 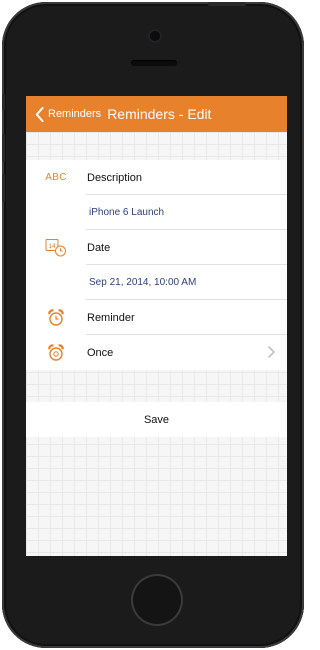 What do you see at coordinates (3, 102) in the screenshot?
I see `mute-switch` at bounding box center [3, 102].